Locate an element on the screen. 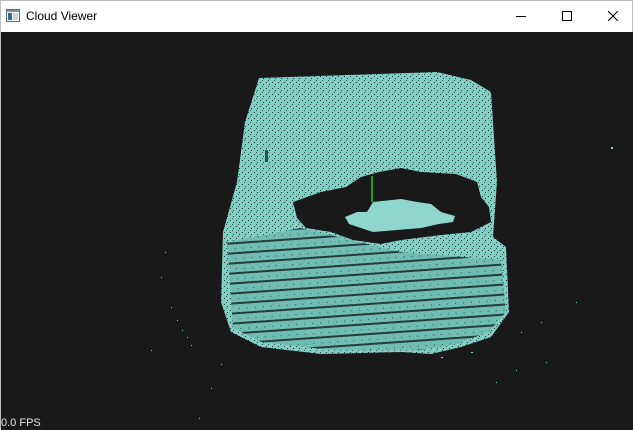  minimize-icon is located at coordinates (521, 16).